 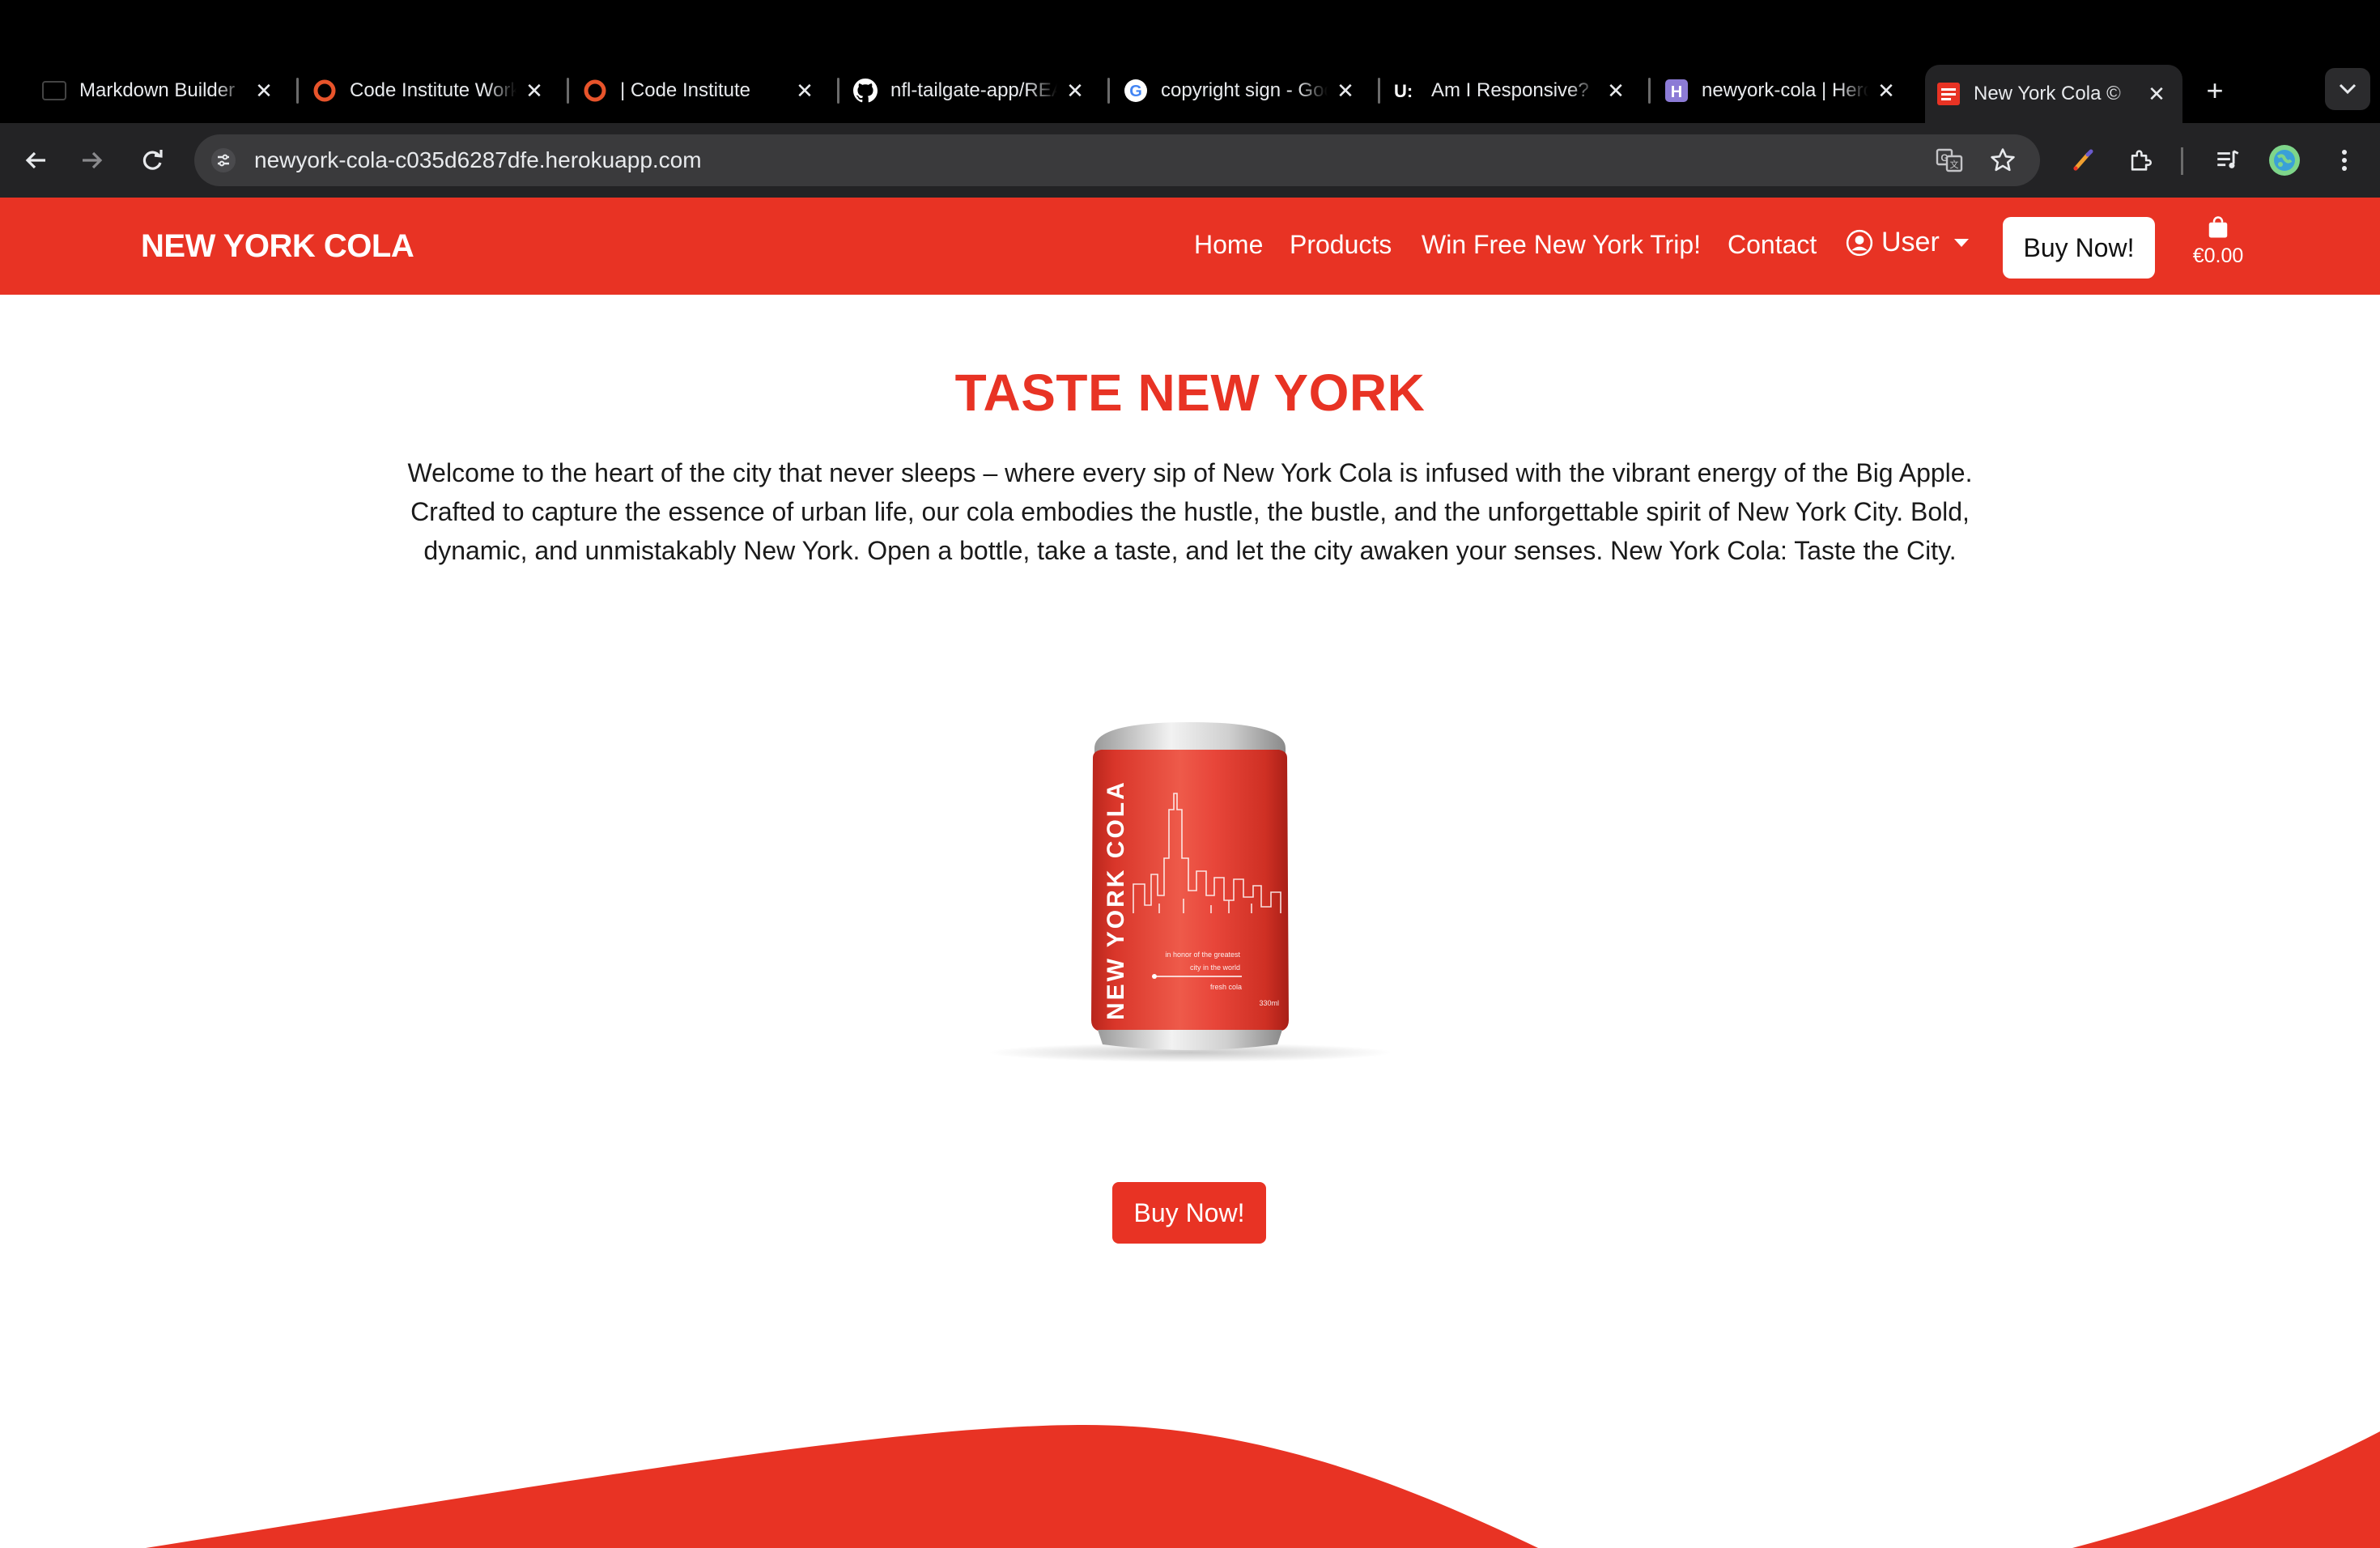 I want to click on user-label: User, so click(x=1910, y=242).